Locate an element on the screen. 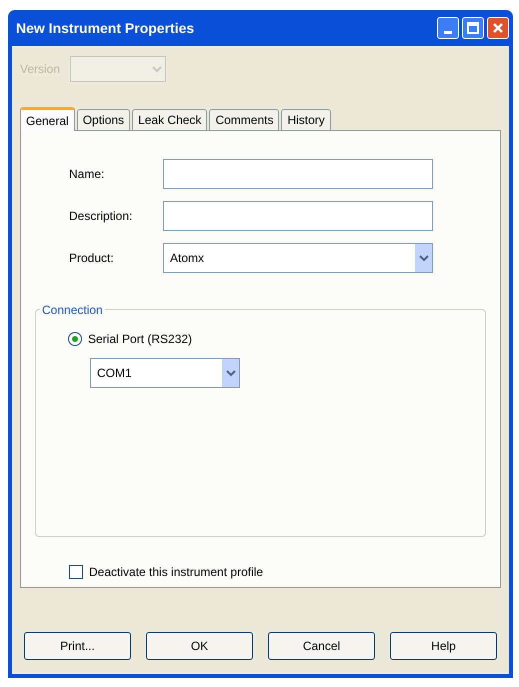 The height and width of the screenshot is (687, 519). dialog-button: Help is located at coordinates (443, 646).